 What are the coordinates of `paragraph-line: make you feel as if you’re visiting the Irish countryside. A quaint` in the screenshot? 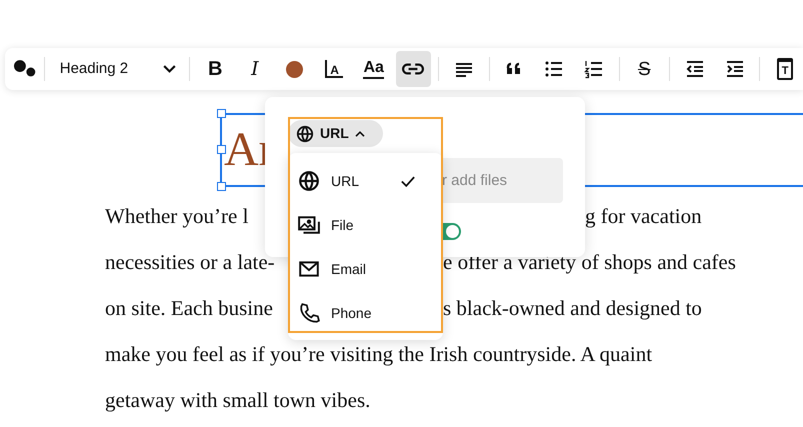 It's located at (378, 354).